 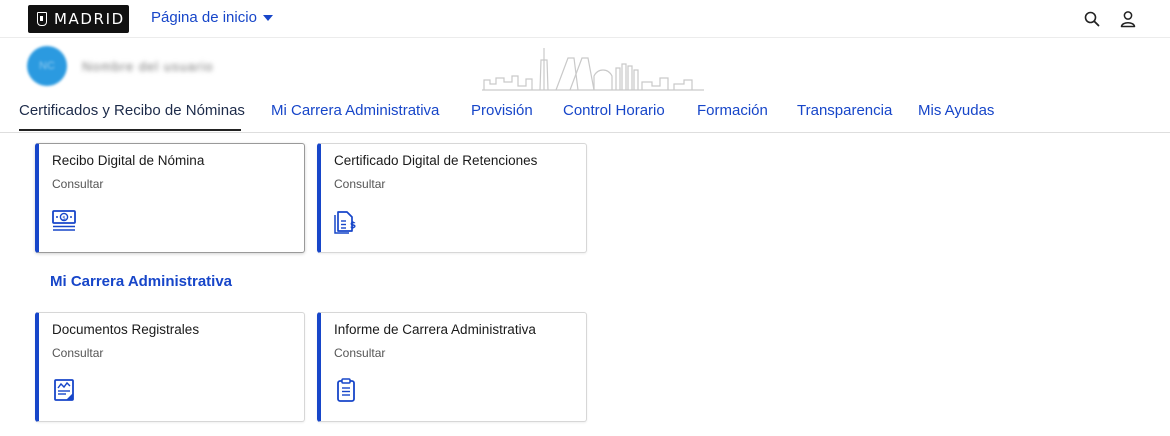 What do you see at coordinates (141, 281) in the screenshot?
I see `section-title-carrera: Mi Carrera Administrativa` at bounding box center [141, 281].